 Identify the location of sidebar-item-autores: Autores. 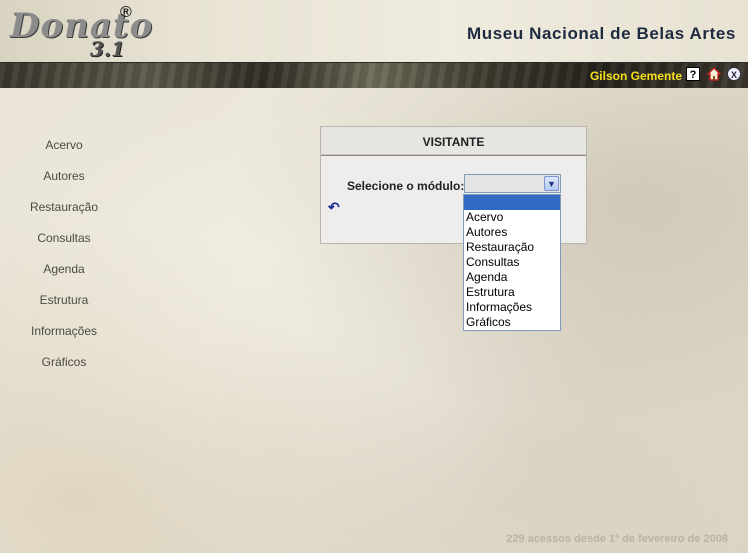
(64, 176).